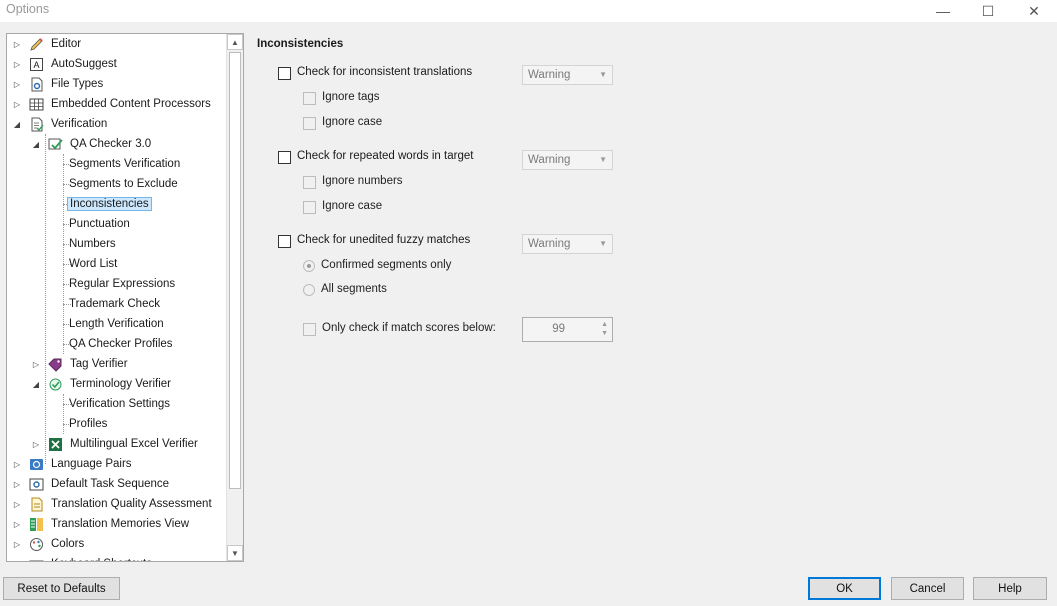 The height and width of the screenshot is (606, 1057). I want to click on tree-node: Punctuation, so click(99, 224).